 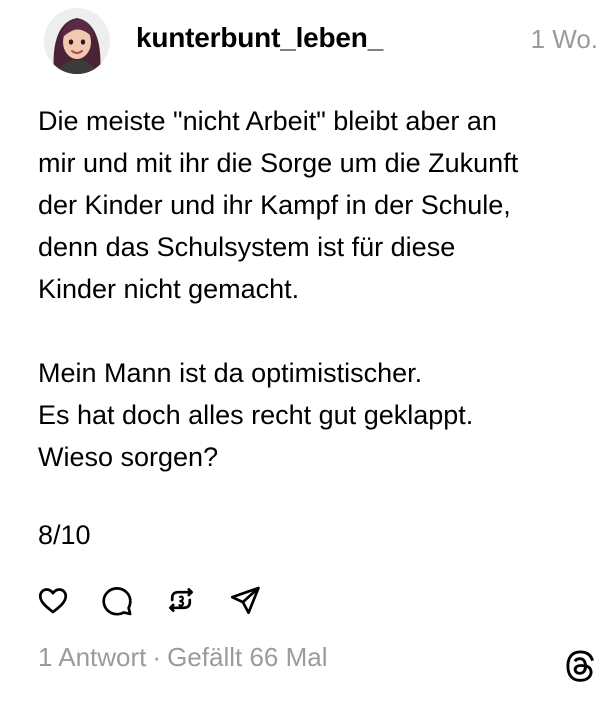 I want to click on share-button, so click(x=245, y=600).